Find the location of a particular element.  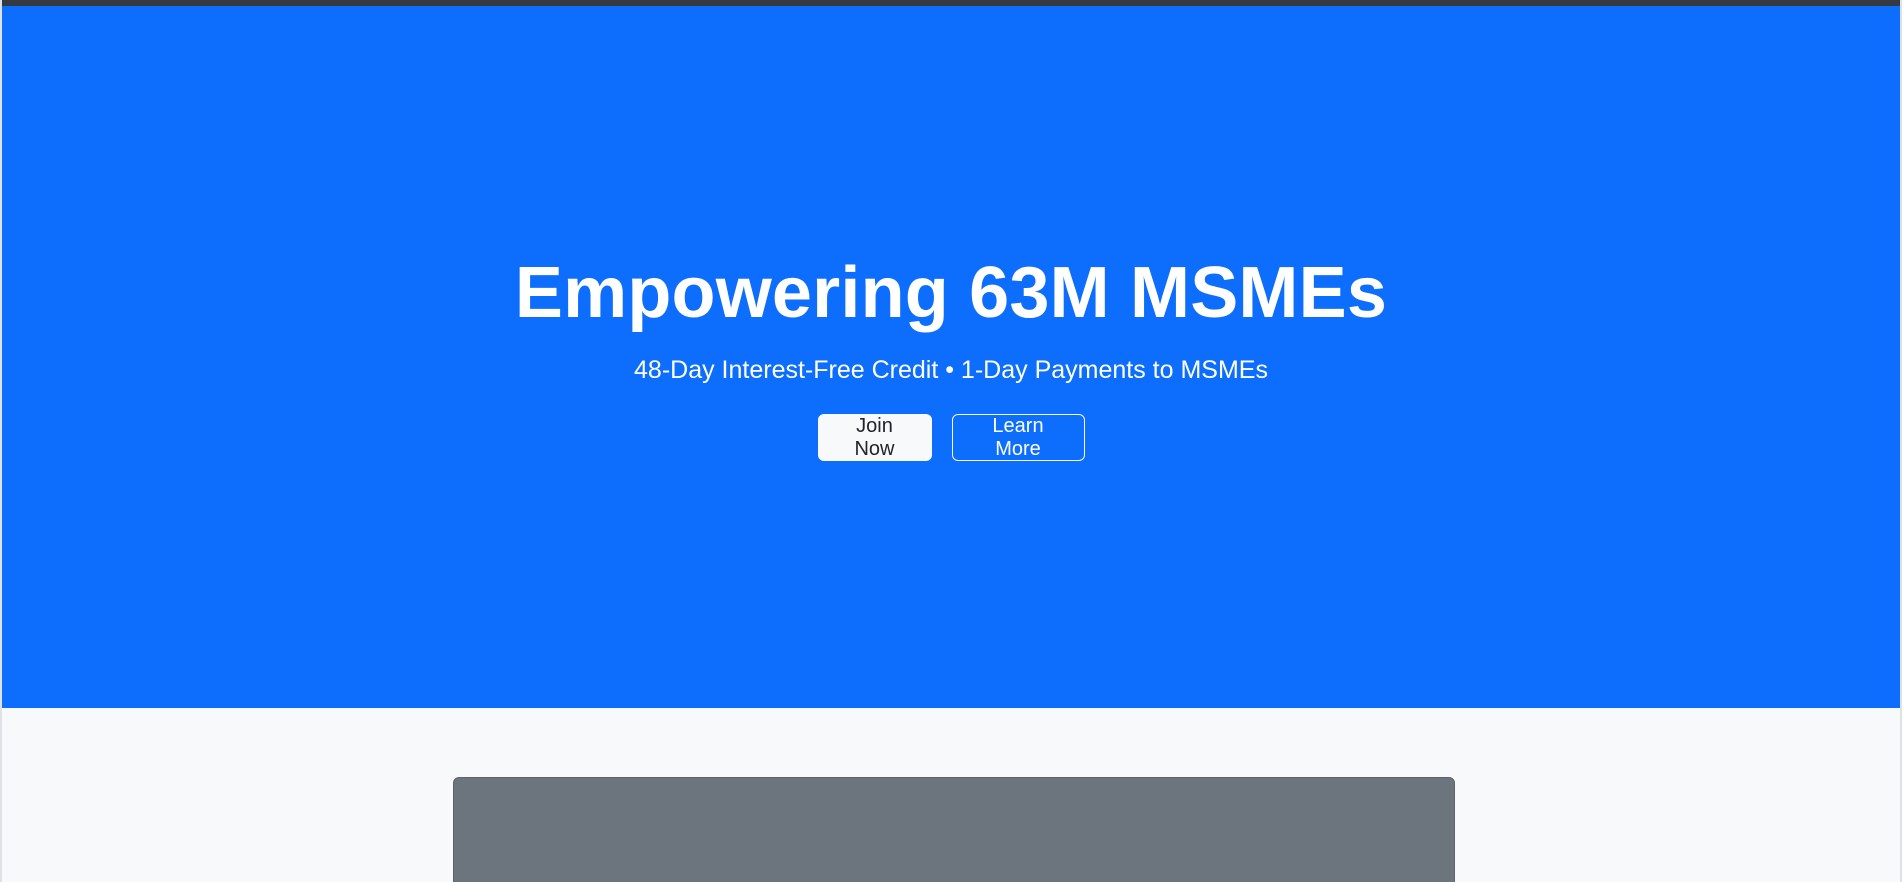

hero-actions: Join Now Learn More is located at coordinates (951, 438).